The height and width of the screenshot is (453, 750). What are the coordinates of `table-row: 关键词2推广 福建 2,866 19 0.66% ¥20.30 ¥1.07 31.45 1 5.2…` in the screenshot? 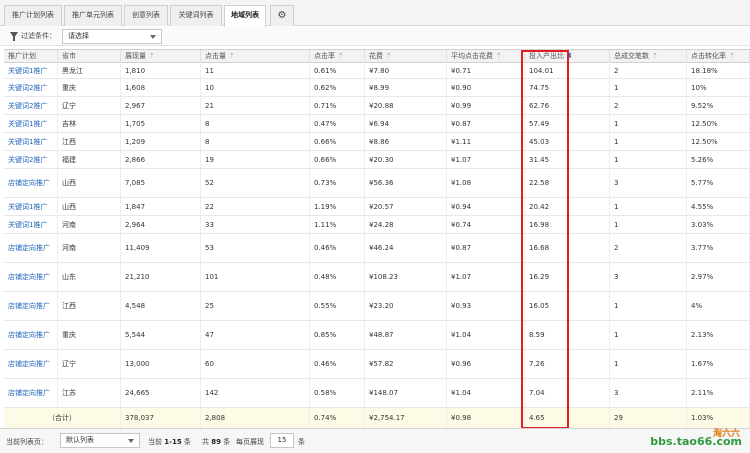 It's located at (377, 160).